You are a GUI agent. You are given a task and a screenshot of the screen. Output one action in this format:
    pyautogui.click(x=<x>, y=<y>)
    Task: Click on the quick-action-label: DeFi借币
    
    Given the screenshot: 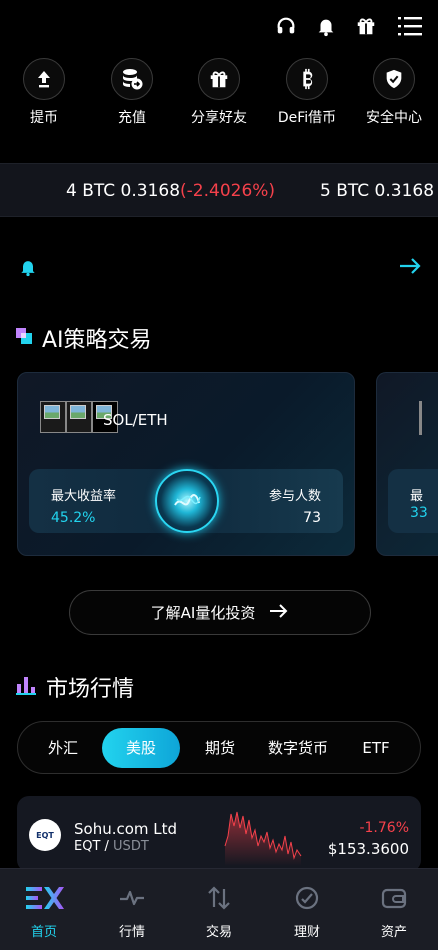 What is the action you would take?
    pyautogui.click(x=307, y=118)
    